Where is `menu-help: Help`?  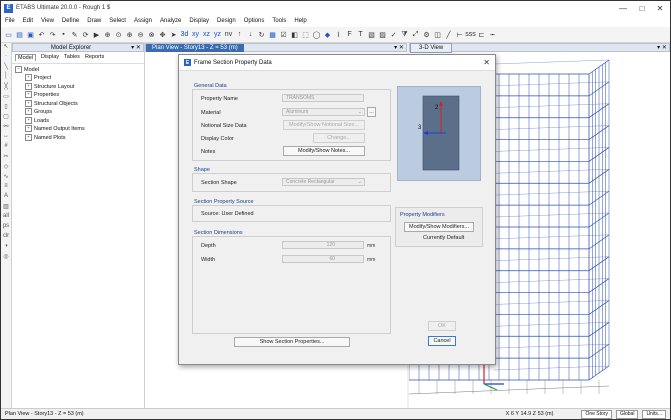
menu-help: Help is located at coordinates (300, 21).